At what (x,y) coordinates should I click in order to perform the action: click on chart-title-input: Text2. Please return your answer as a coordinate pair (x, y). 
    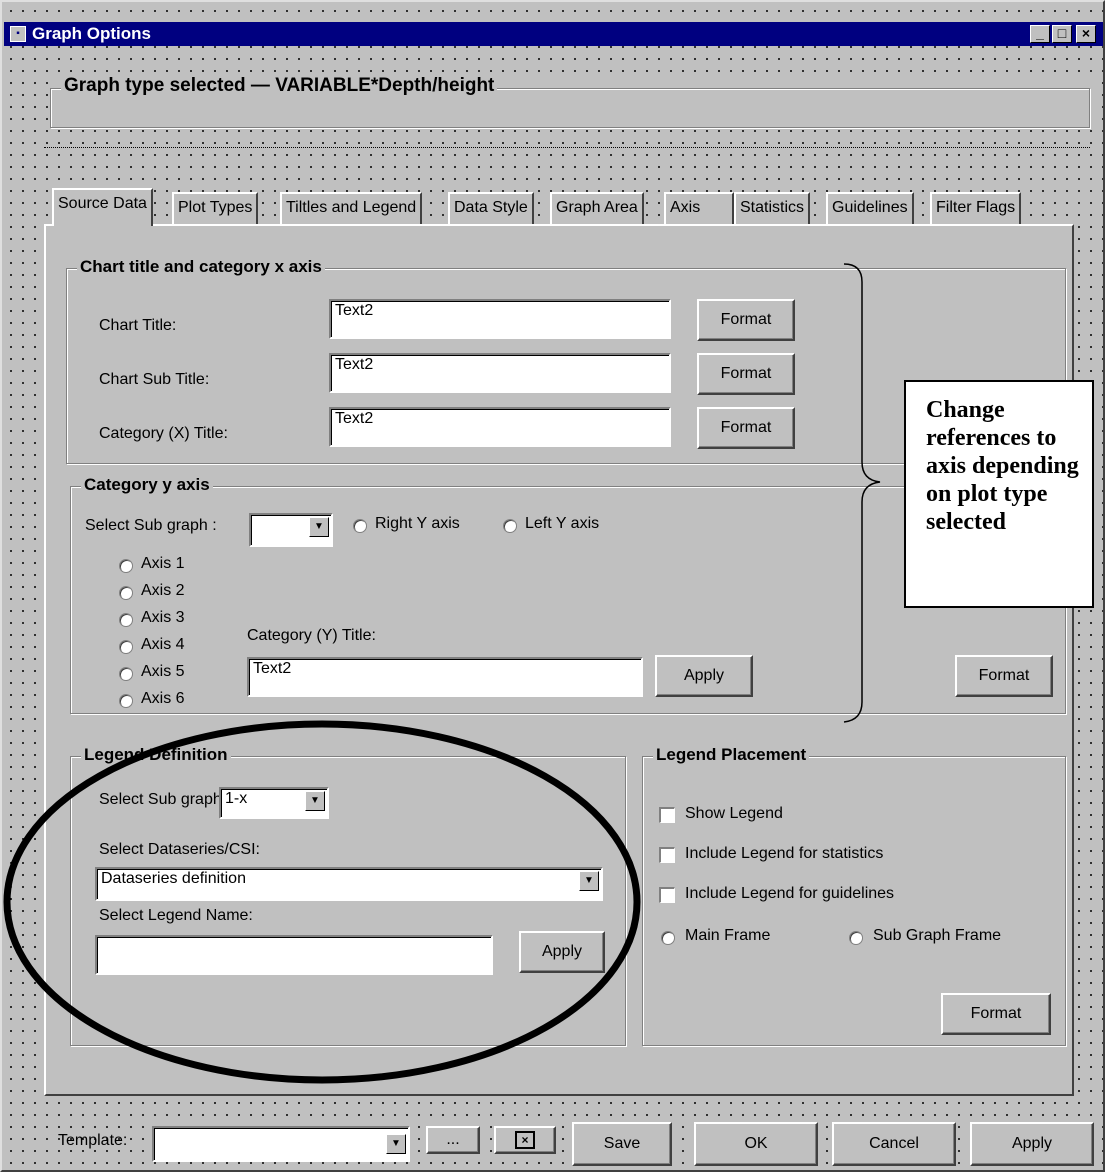
    Looking at the image, I should click on (500, 319).